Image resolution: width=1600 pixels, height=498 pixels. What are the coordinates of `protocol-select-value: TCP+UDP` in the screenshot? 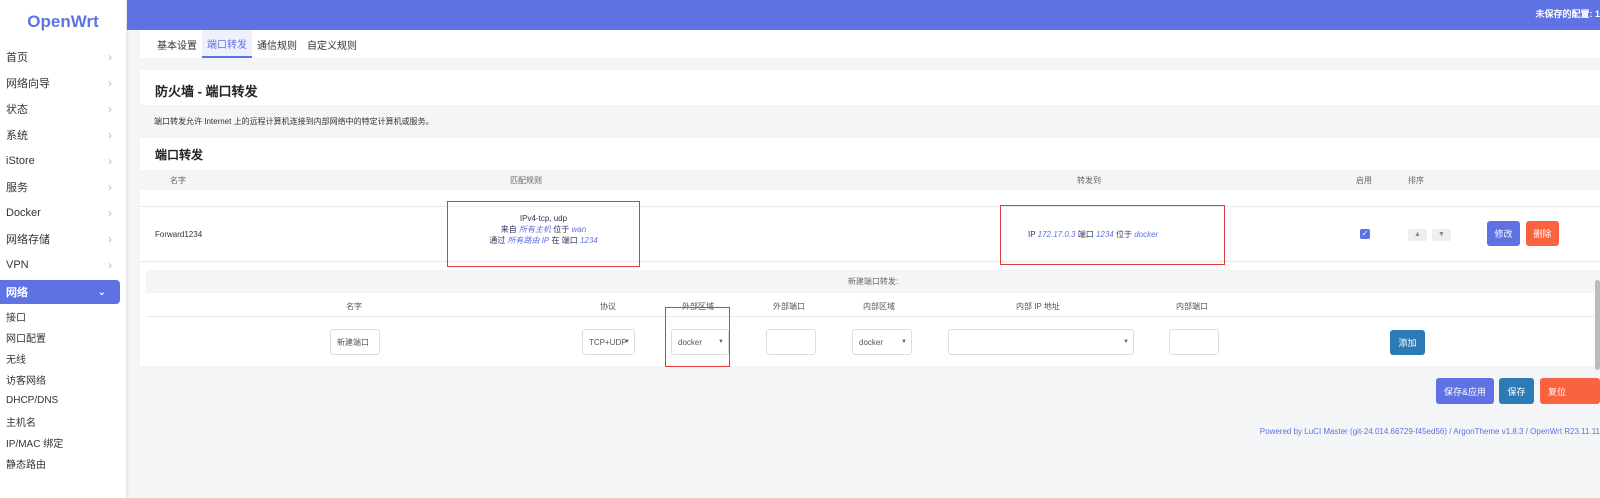 It's located at (608, 342).